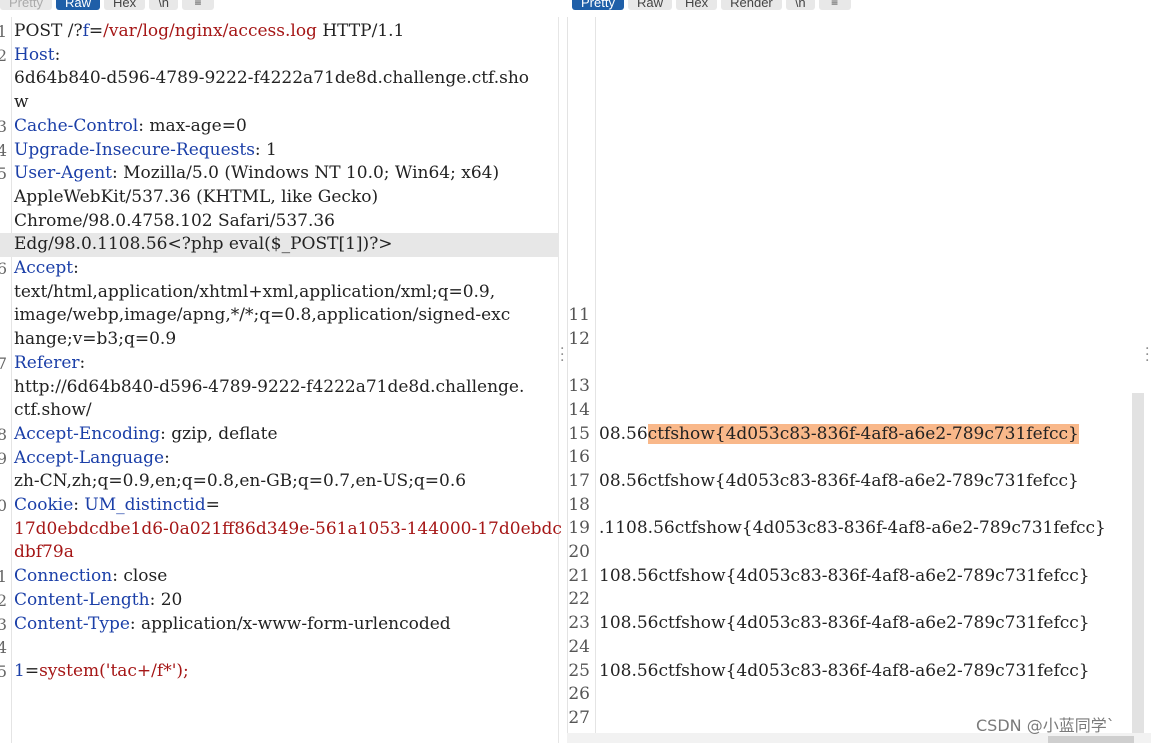 This screenshot has height=743, width=1151. I want to click on request-line: AppleWebKit/537.36 (KHTML, like Gecko), so click(277, 198).